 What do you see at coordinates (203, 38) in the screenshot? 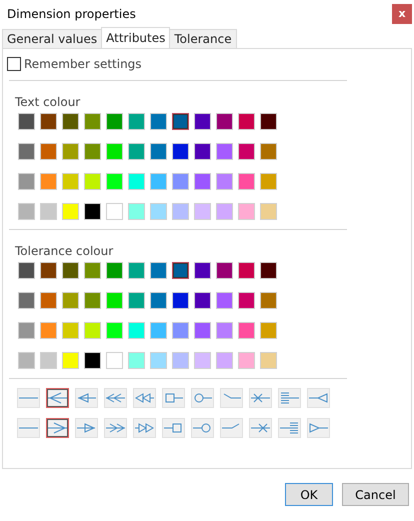
I see `tab: Tolerance` at bounding box center [203, 38].